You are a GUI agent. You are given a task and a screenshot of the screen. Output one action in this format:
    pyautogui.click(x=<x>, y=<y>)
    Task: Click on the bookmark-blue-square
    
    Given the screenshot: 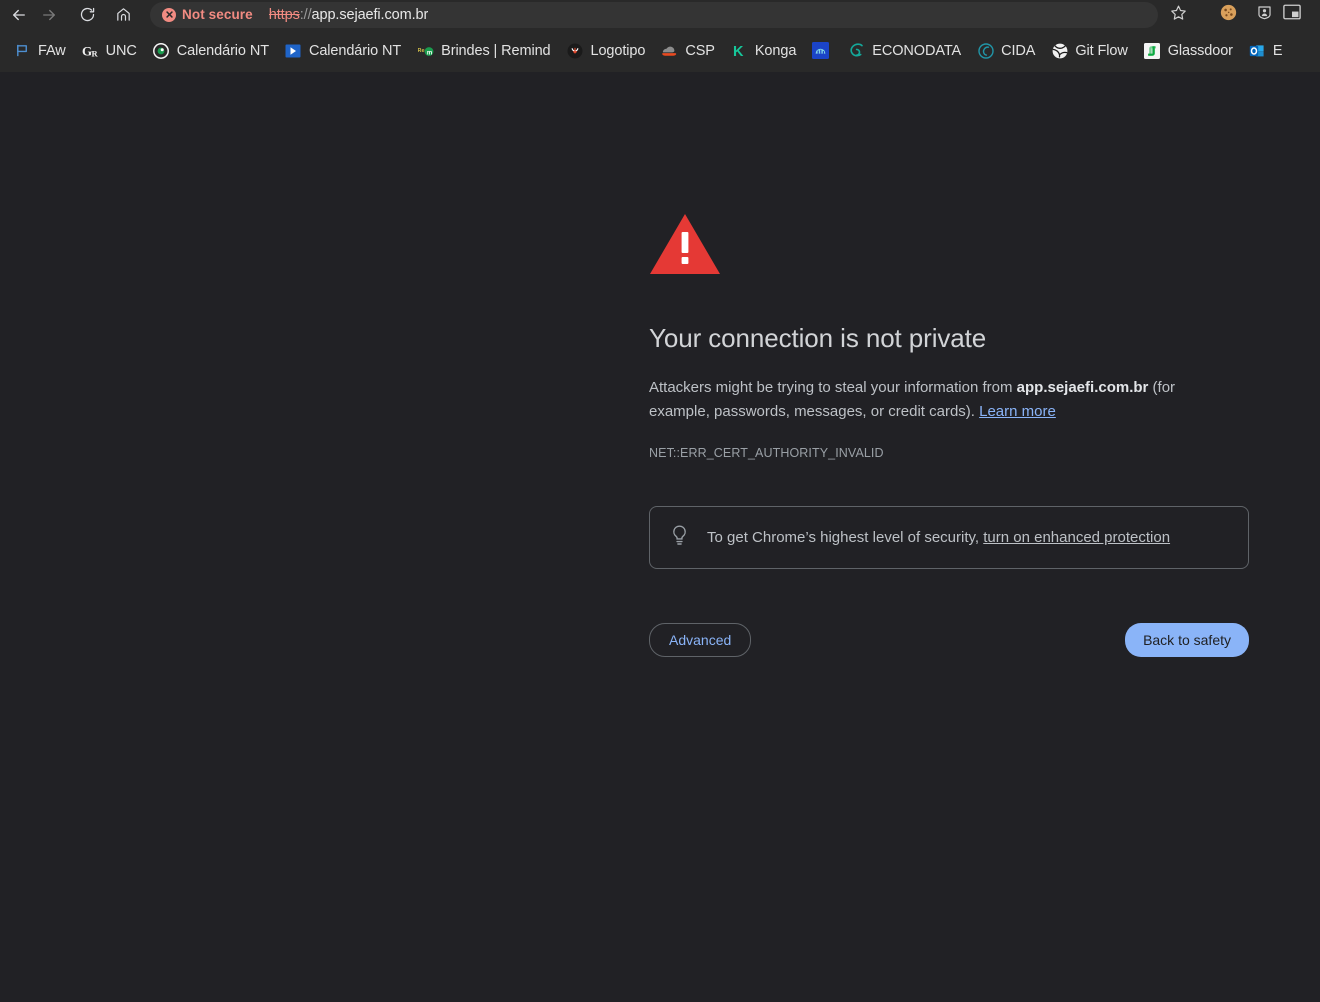 What is the action you would take?
    pyautogui.click(x=822, y=50)
    